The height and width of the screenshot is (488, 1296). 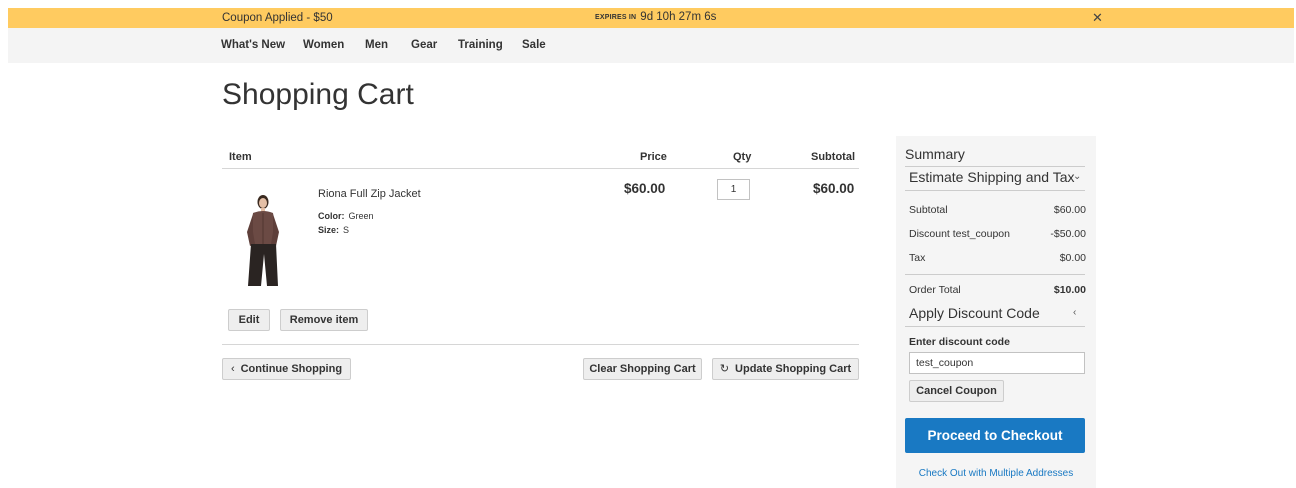 What do you see at coordinates (653, 157) in the screenshot?
I see `column-header-price: Price` at bounding box center [653, 157].